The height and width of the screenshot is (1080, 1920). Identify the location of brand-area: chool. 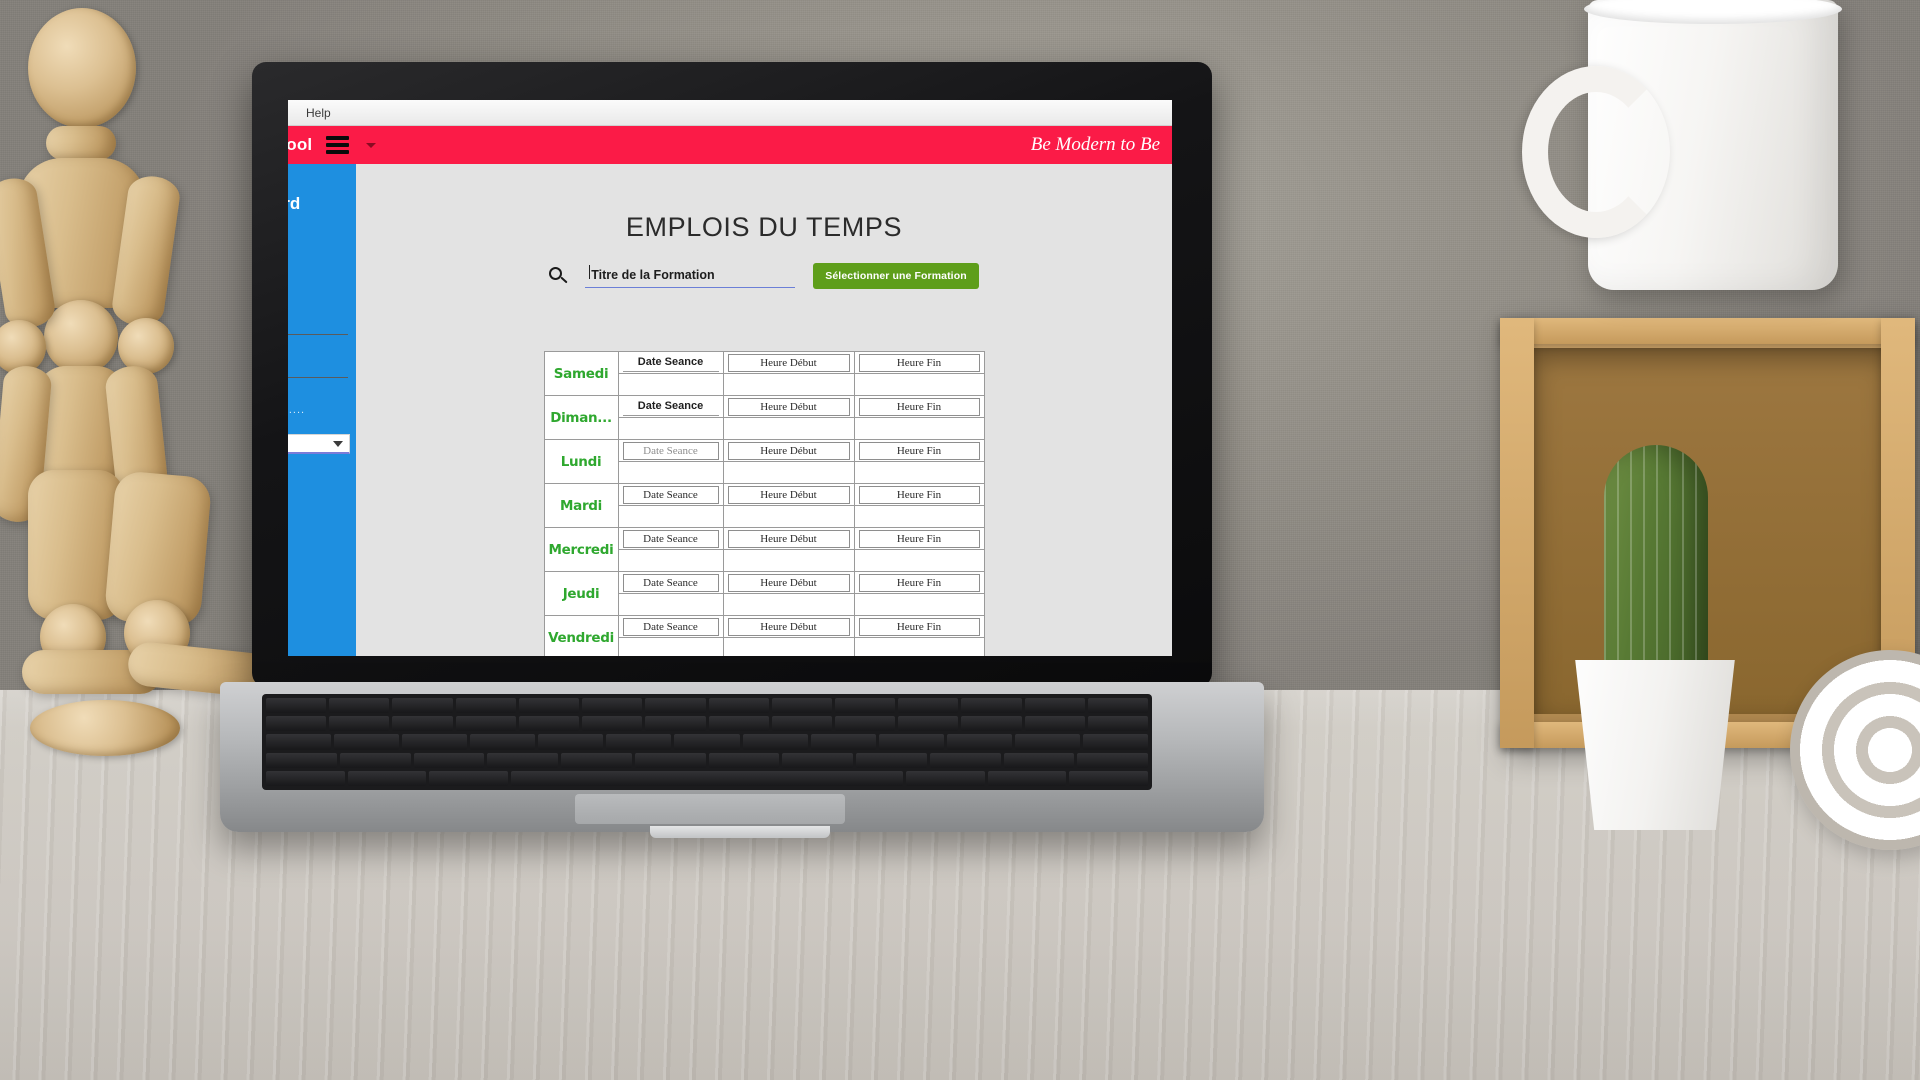
(332, 145).